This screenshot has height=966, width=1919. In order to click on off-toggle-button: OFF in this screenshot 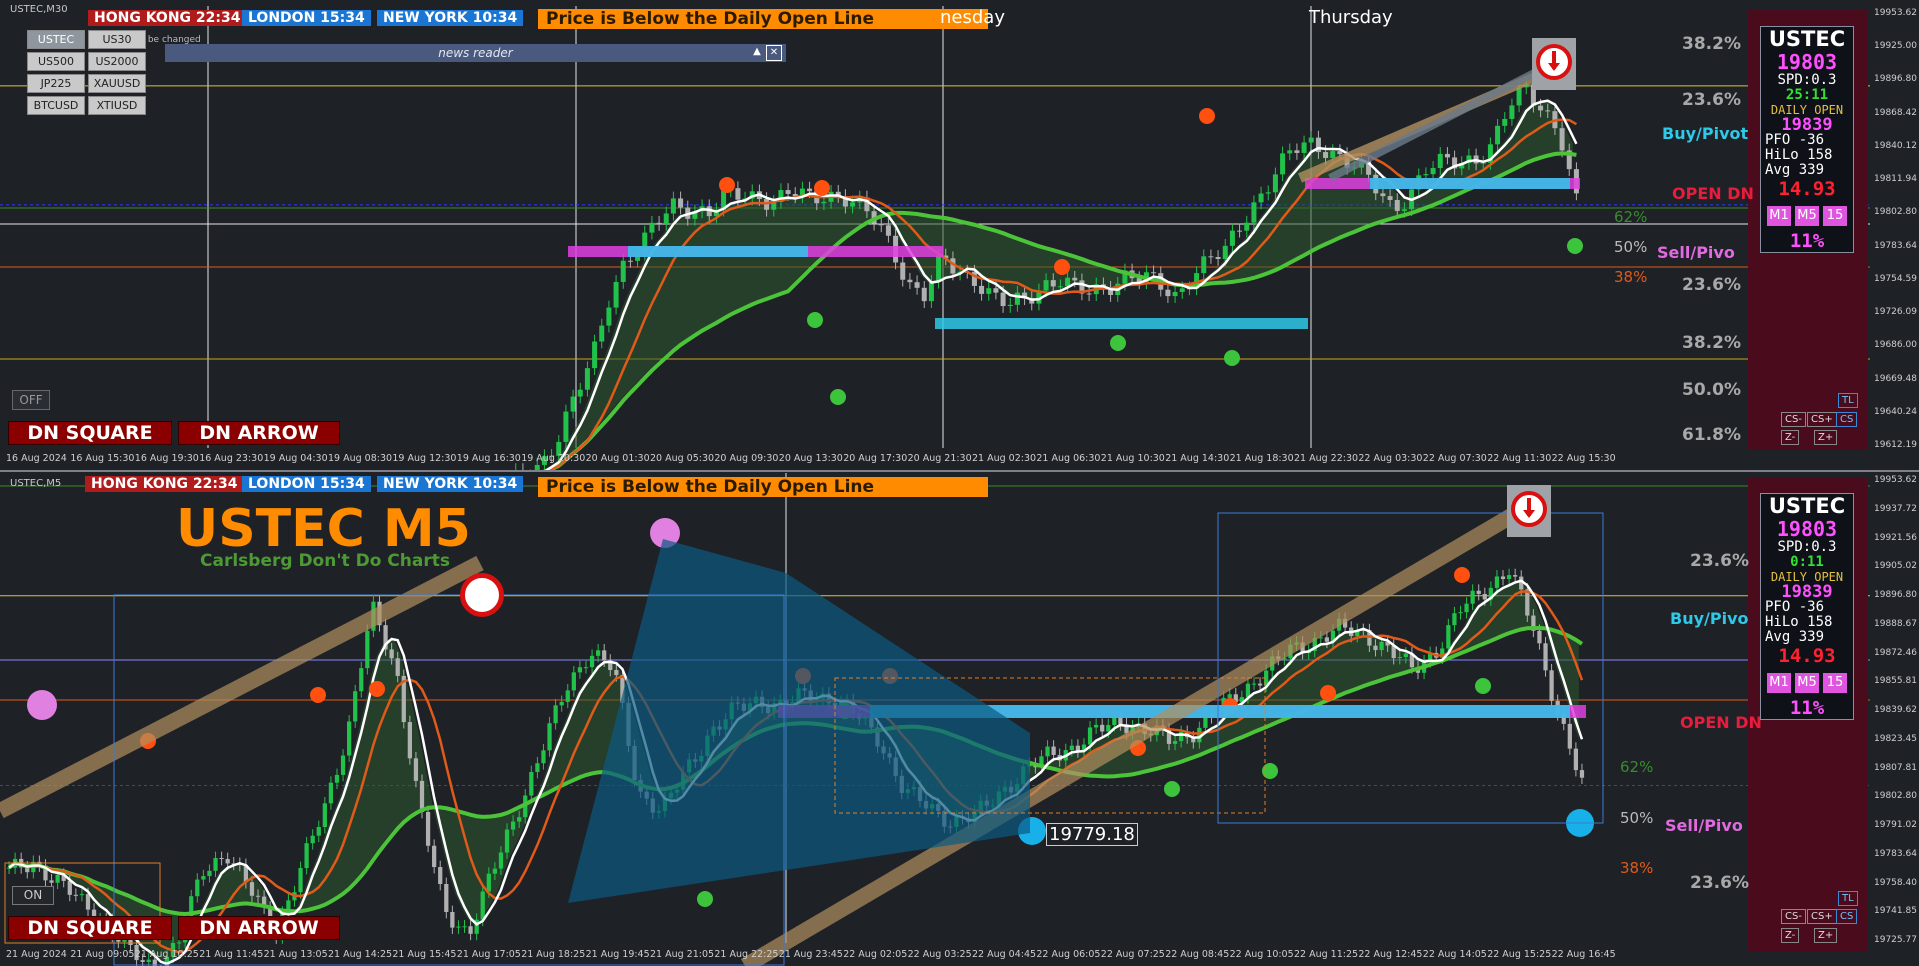, I will do `click(31, 400)`.